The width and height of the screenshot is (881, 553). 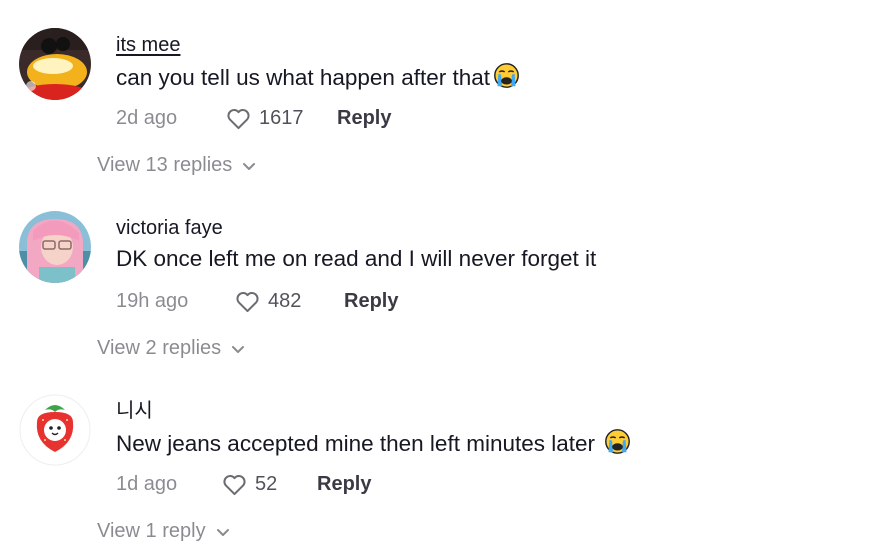 What do you see at coordinates (151, 531) in the screenshot?
I see `view-replies-label: View 1 reply` at bounding box center [151, 531].